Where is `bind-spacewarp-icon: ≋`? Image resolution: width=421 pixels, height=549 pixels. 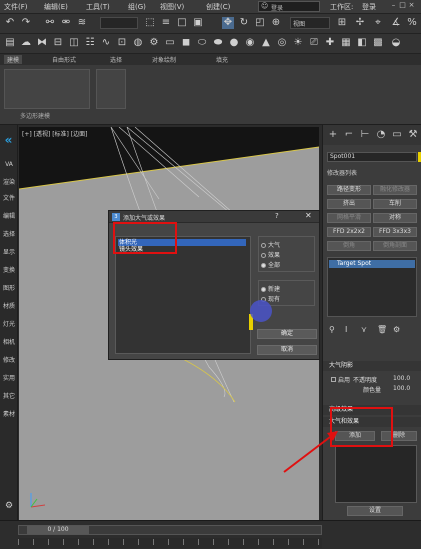 bind-spacewarp-icon: ≋ is located at coordinates (82, 23).